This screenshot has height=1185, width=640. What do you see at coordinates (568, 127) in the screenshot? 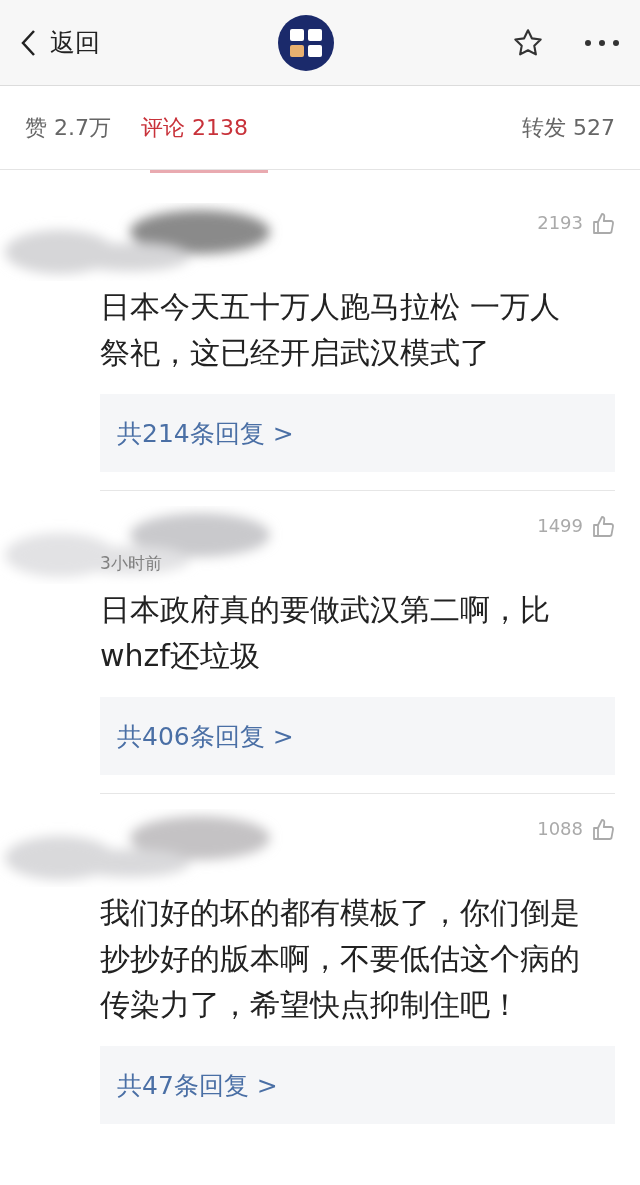
I see `tab: 转发 527` at bounding box center [568, 127].